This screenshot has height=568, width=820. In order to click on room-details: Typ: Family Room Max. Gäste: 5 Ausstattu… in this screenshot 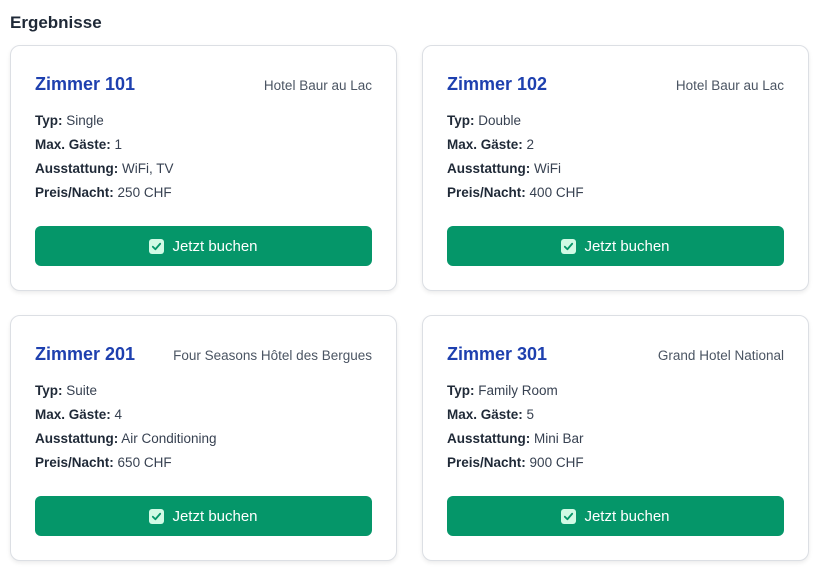, I will do `click(615, 427)`.